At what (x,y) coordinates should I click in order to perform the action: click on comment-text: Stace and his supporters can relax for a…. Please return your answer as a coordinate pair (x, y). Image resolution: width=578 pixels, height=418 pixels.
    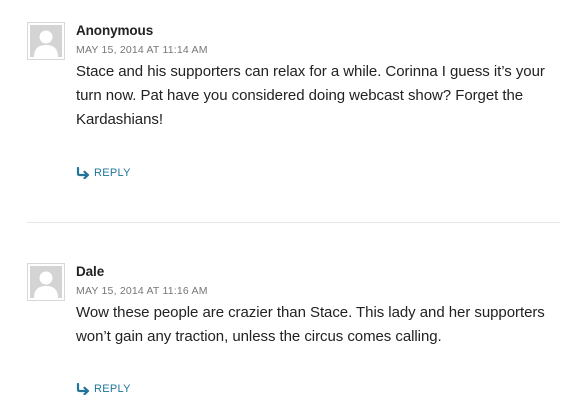
    Looking at the image, I should click on (318, 96).